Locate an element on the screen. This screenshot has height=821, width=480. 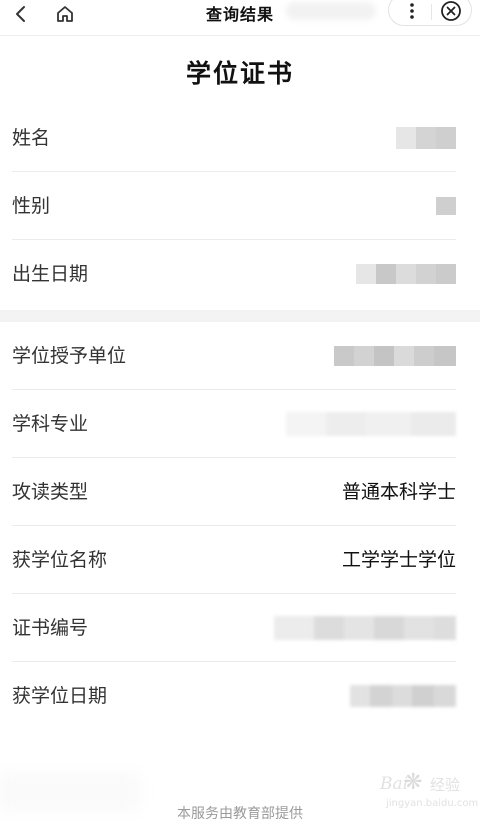
info-row-name: 姓名 is located at coordinates (240, 138).